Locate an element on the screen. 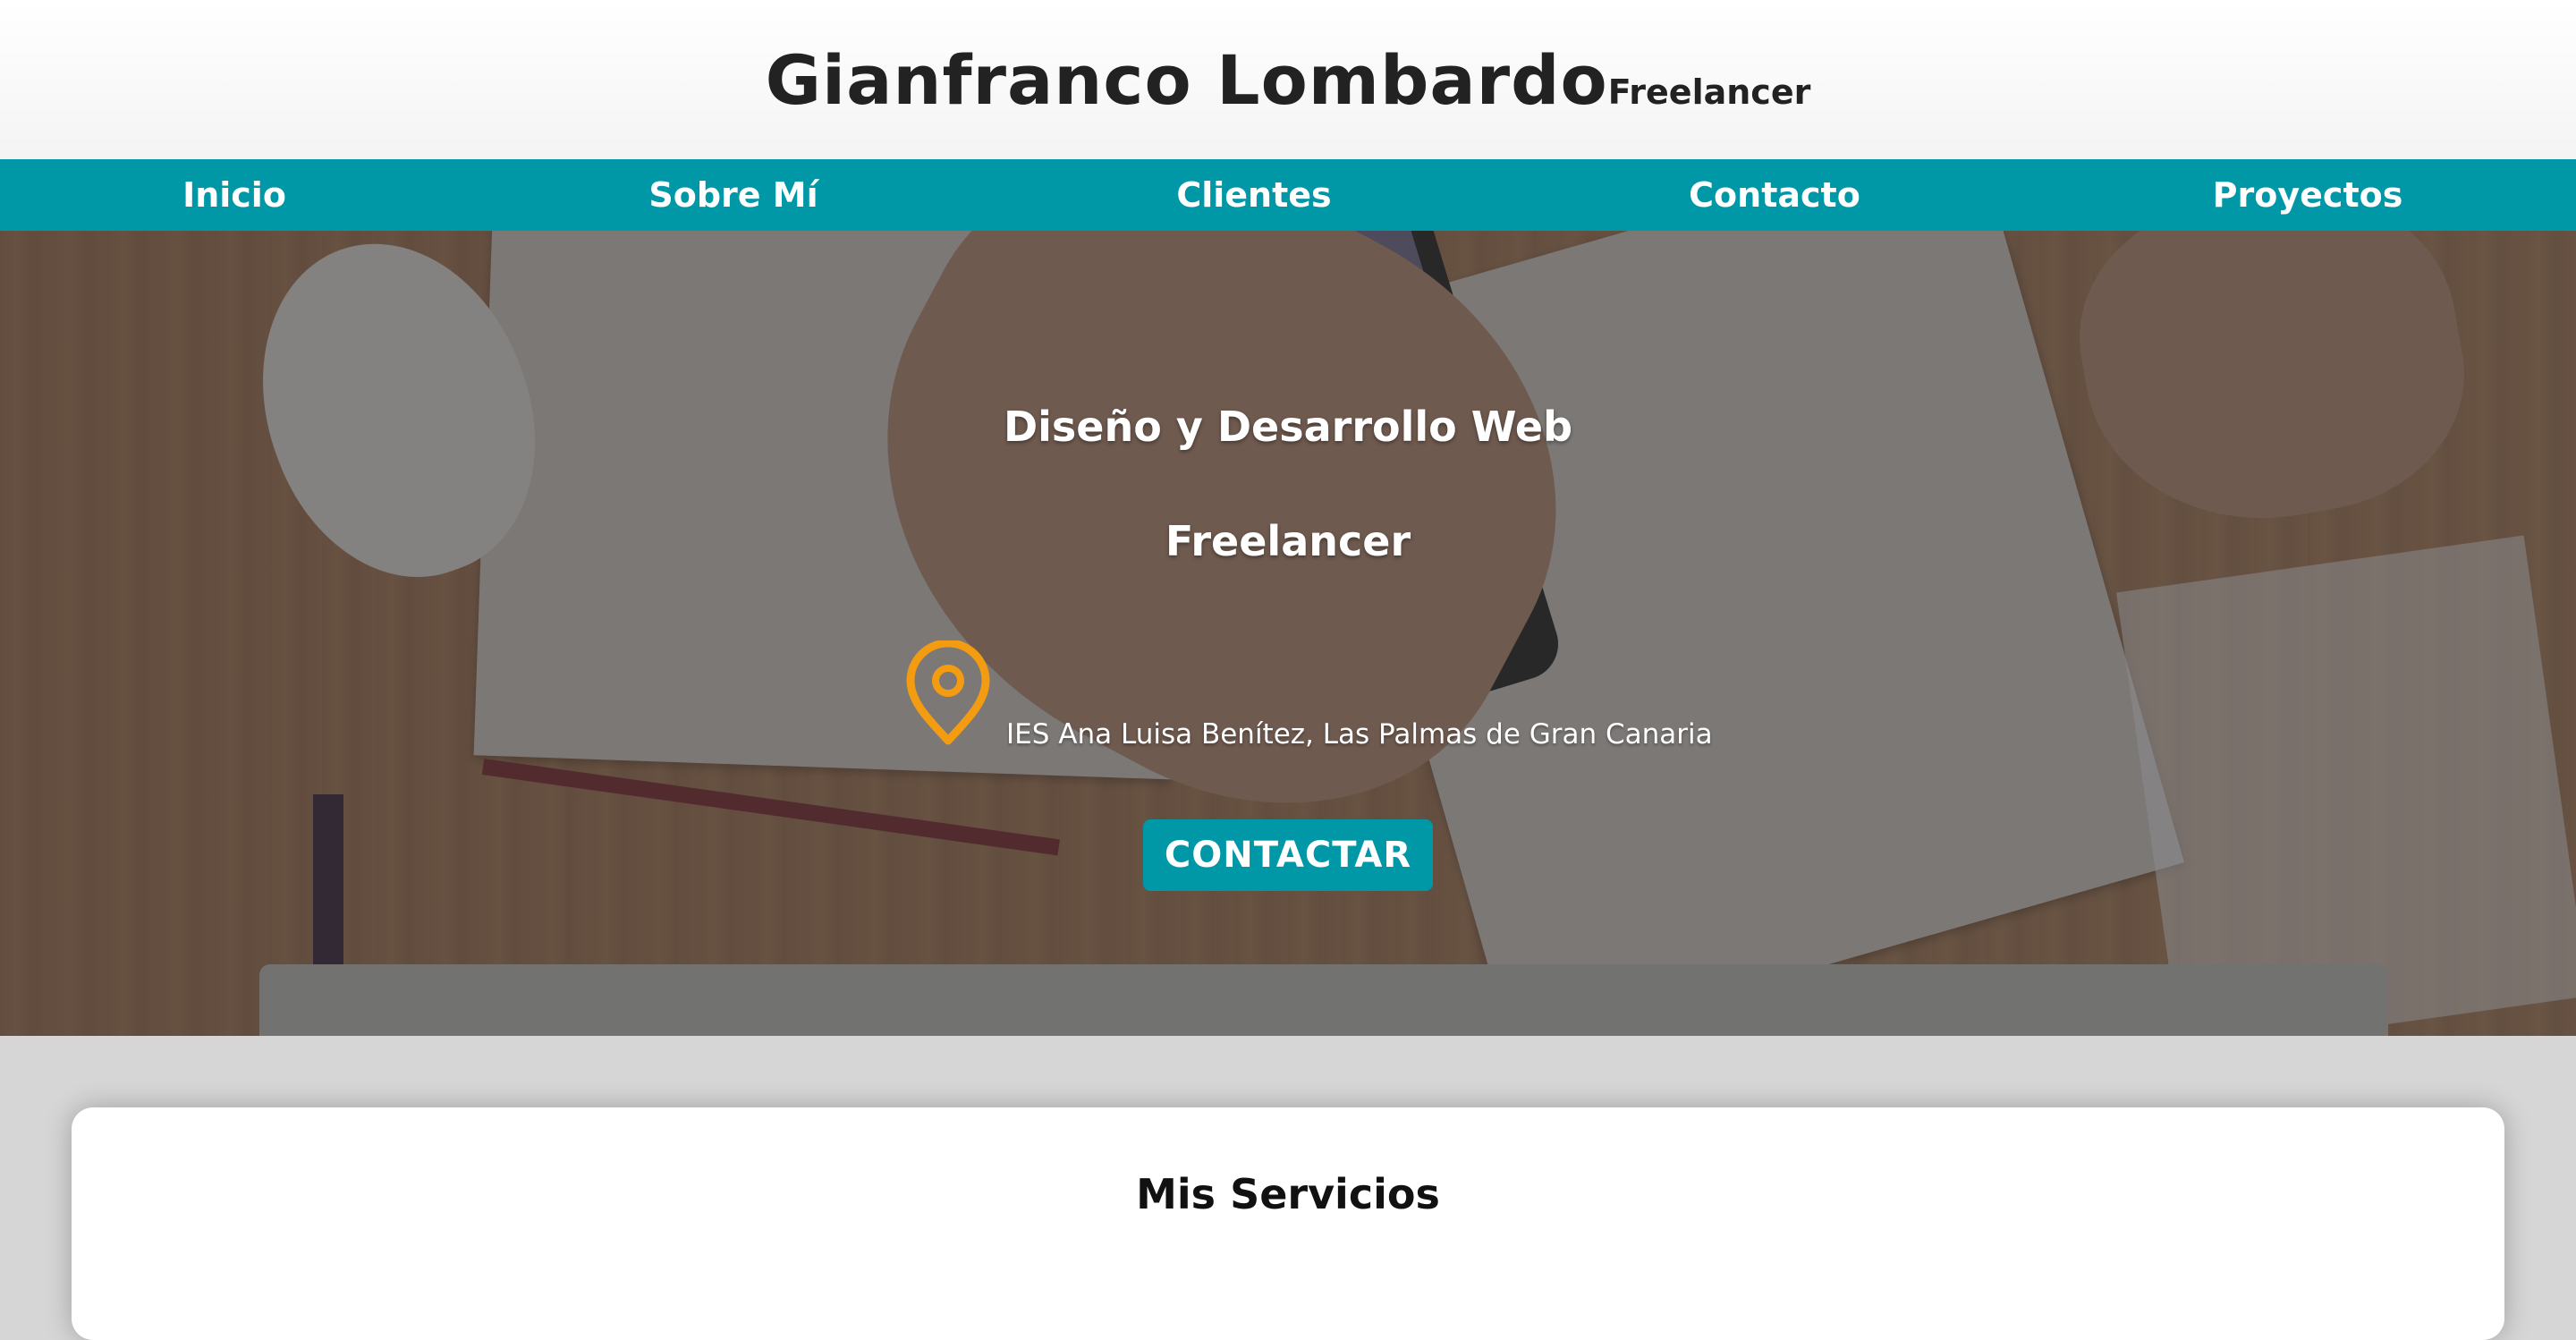 This screenshot has height=1340, width=2576. nav-item-inicio: Inicio is located at coordinates (234, 195).